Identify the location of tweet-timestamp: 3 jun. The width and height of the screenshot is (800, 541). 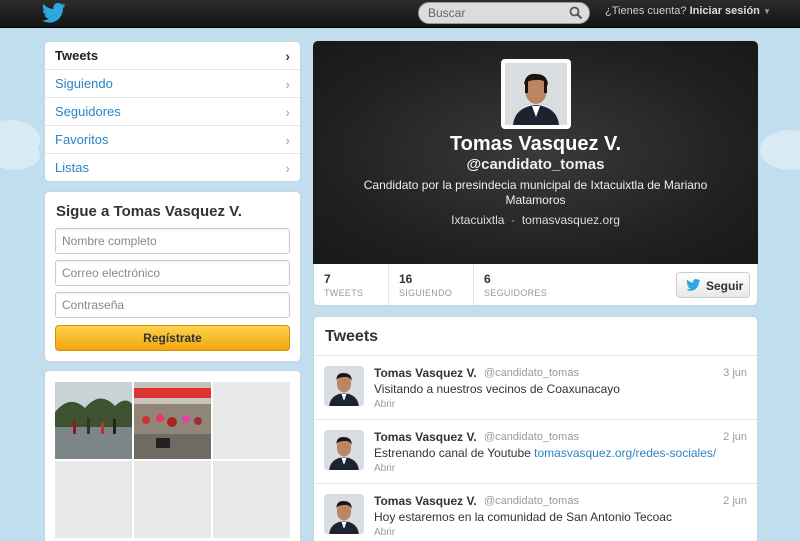
(735, 373).